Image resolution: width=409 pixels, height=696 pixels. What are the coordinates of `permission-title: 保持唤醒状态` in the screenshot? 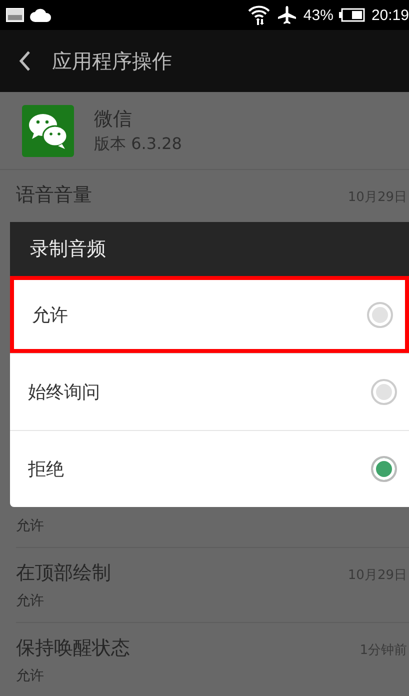 It's located at (73, 648).